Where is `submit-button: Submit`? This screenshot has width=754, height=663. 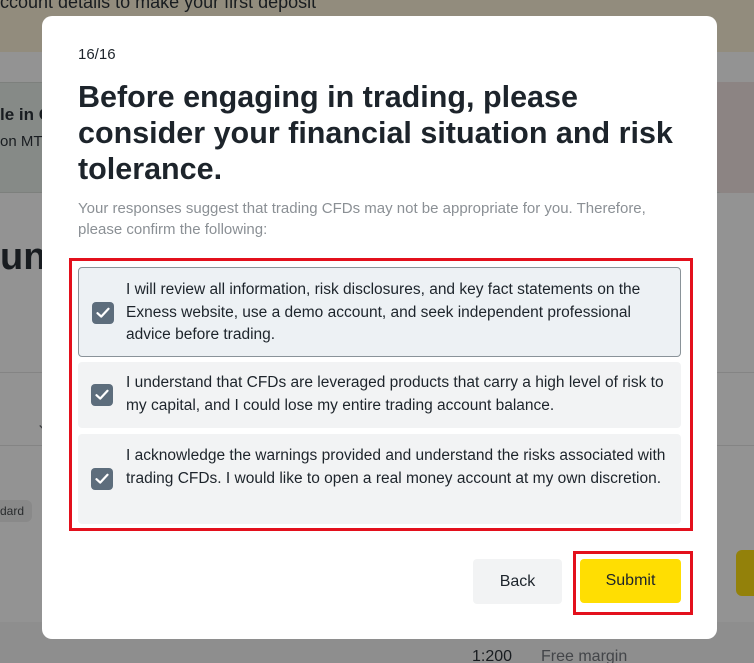
submit-button: Submit is located at coordinates (630, 581).